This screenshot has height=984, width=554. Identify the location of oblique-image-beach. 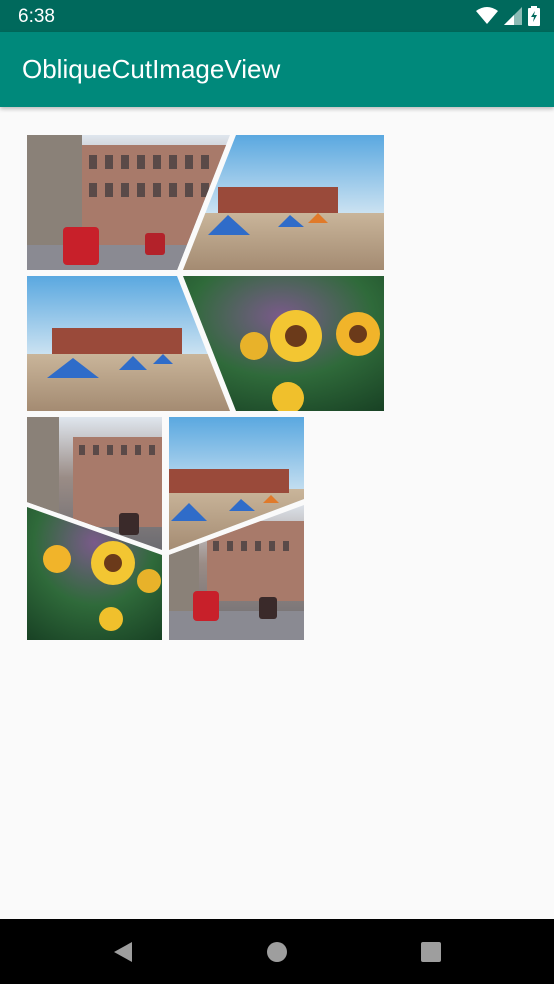
(281, 202).